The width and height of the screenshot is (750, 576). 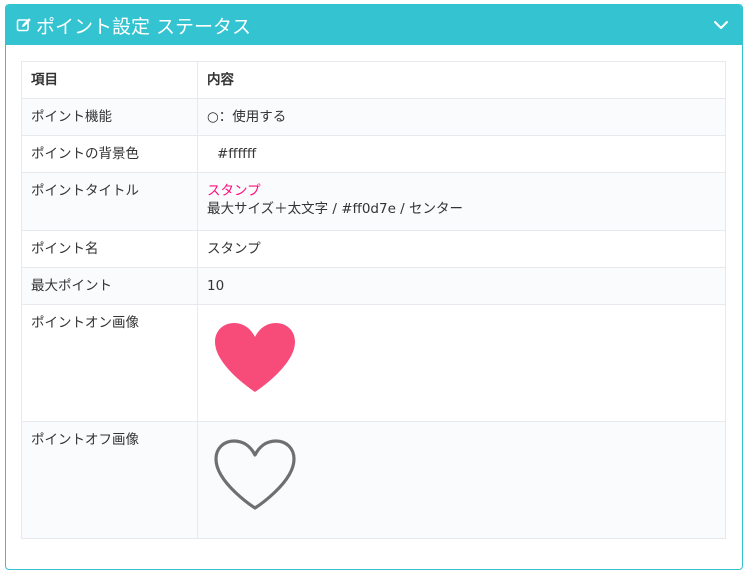 I want to click on heart-outline-icon, so click(x=255, y=474).